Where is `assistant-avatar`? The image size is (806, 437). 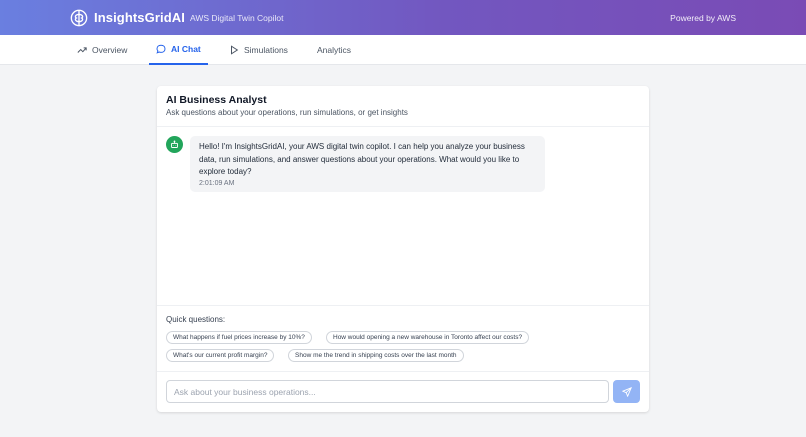
assistant-avatar is located at coordinates (174, 144).